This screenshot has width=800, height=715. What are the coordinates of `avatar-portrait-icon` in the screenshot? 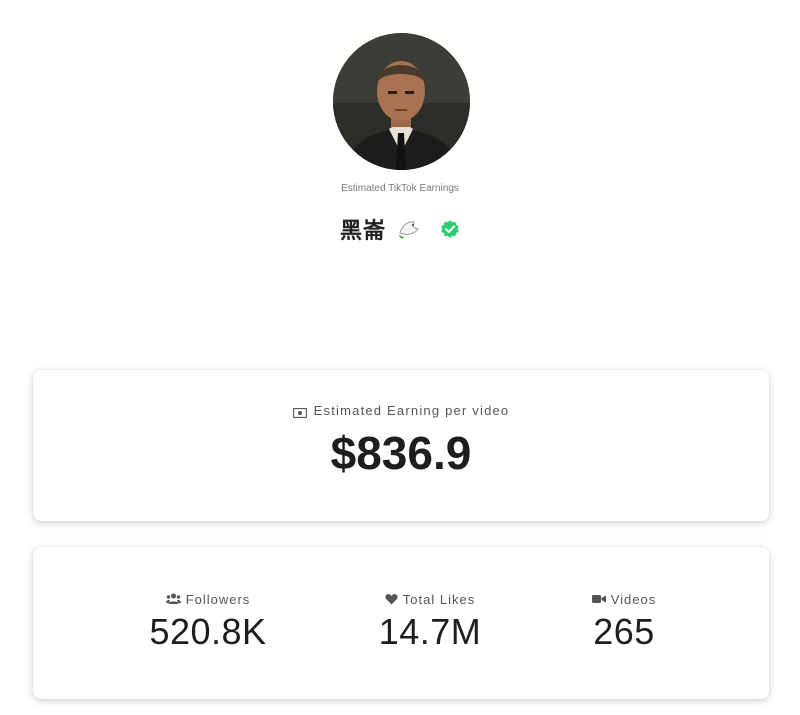 It's located at (401, 101).